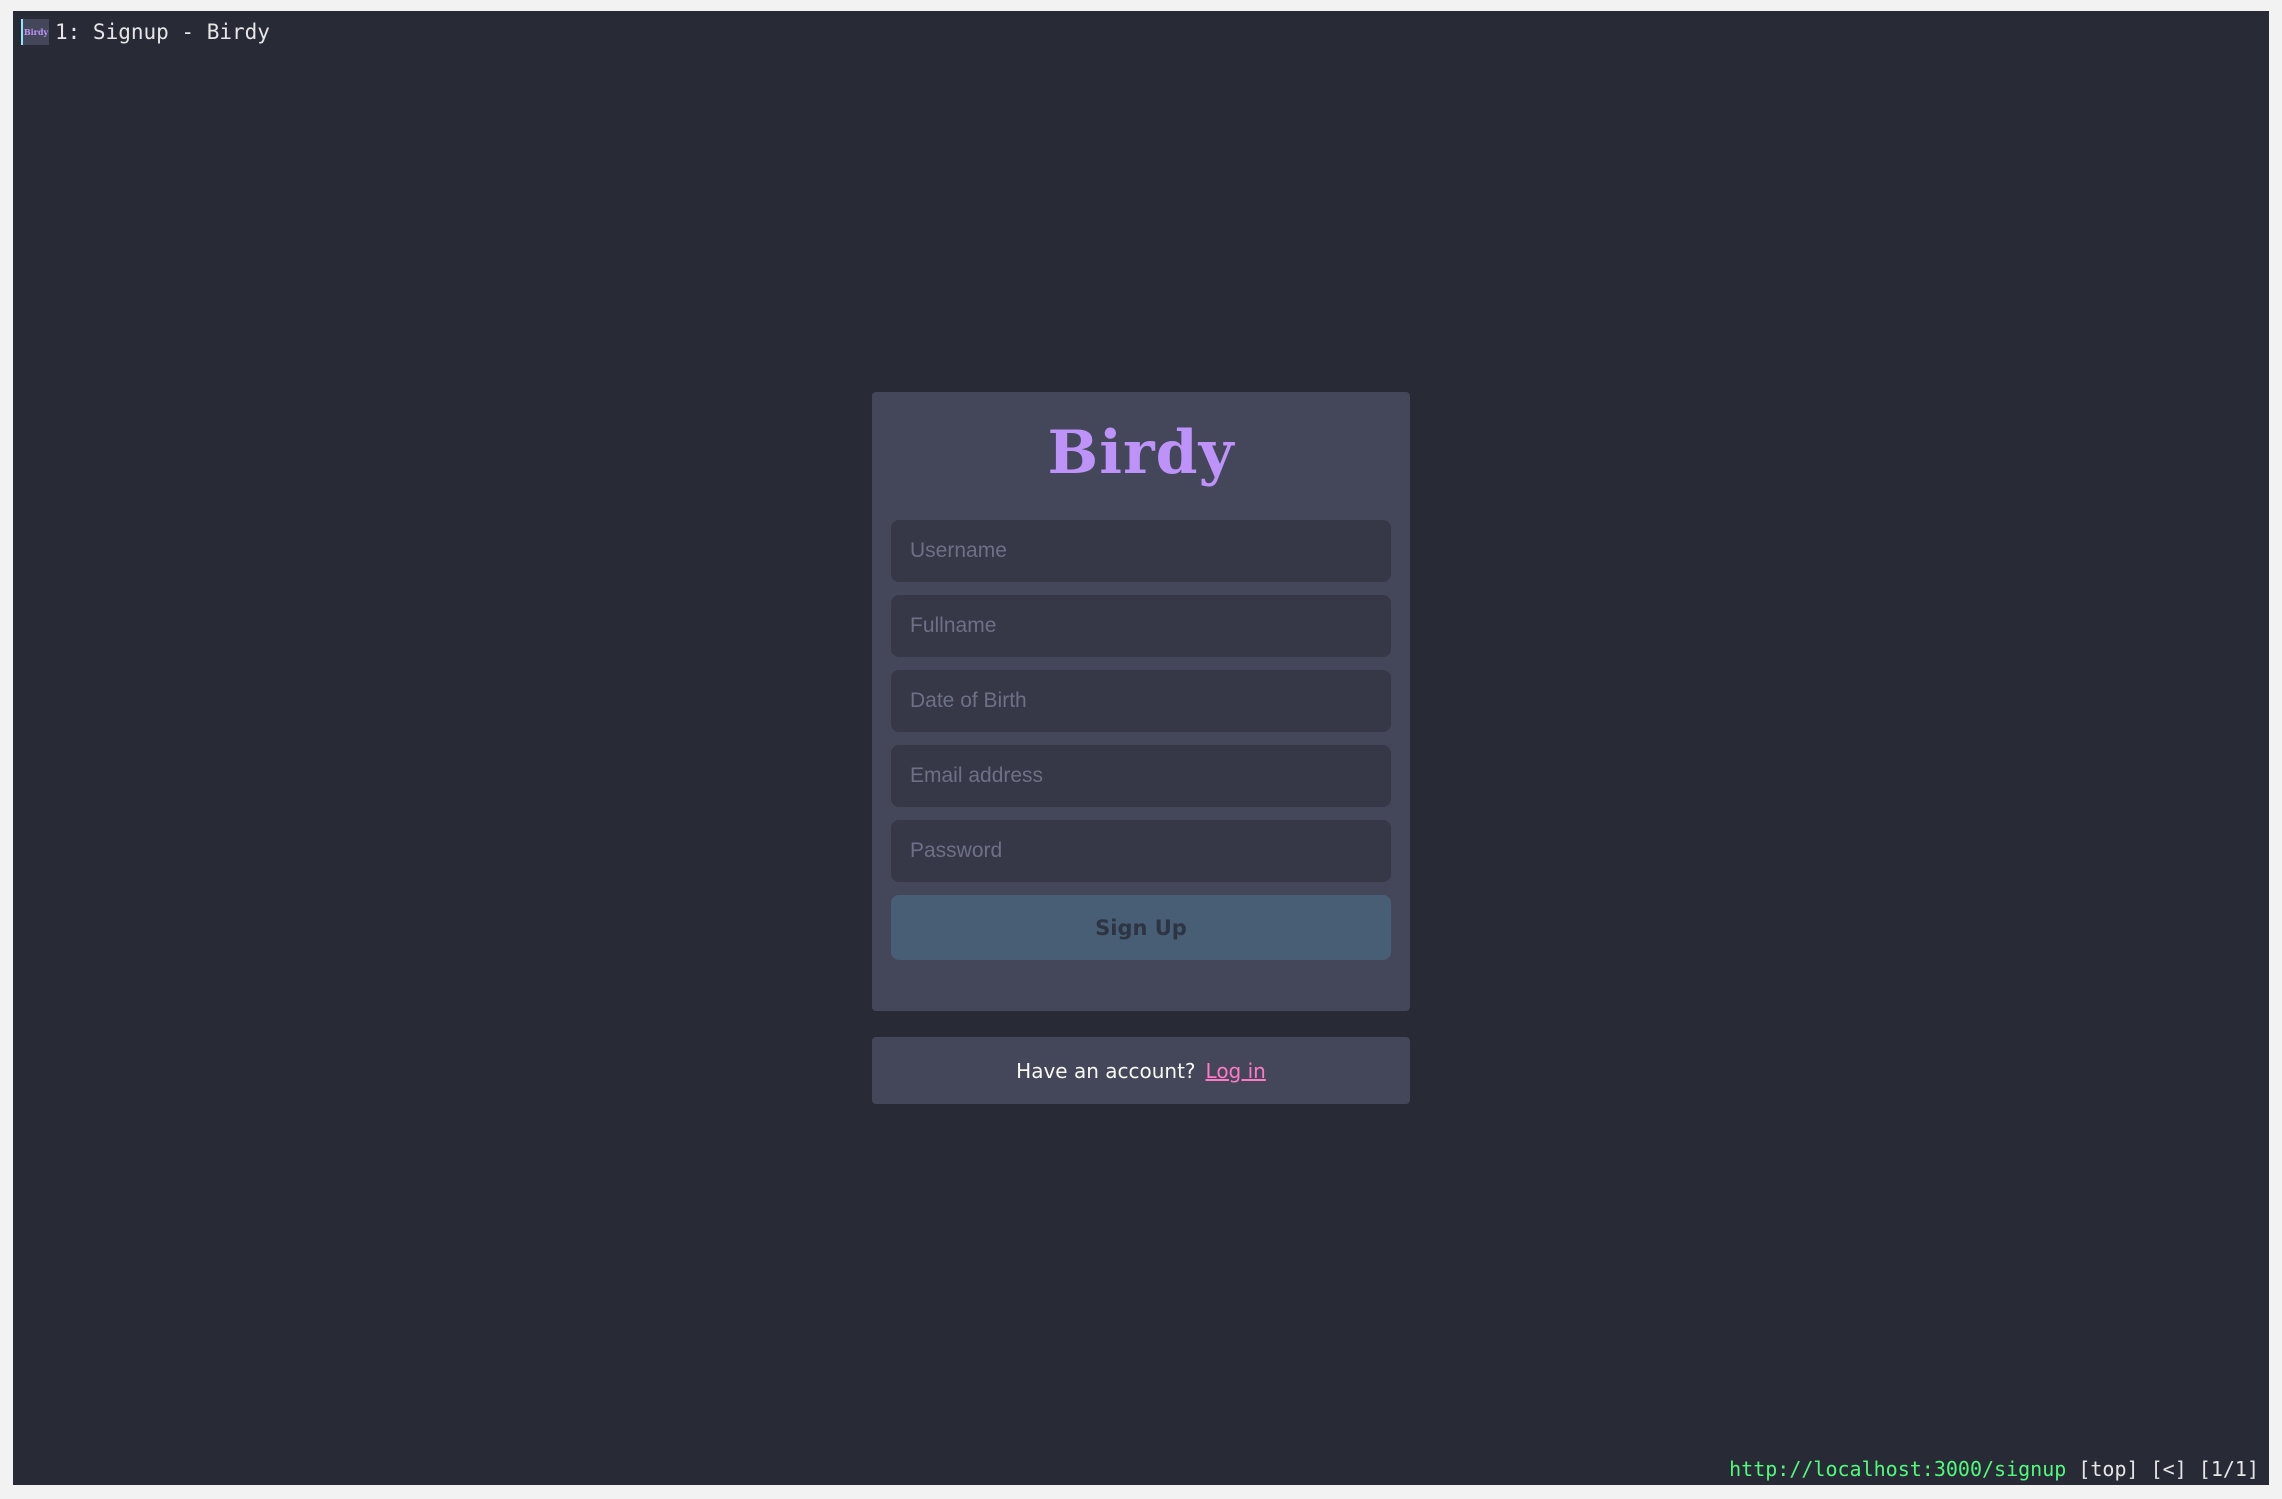 This screenshot has width=2282, height=1499. I want to click on favicon-text: Birdy, so click(36, 32).